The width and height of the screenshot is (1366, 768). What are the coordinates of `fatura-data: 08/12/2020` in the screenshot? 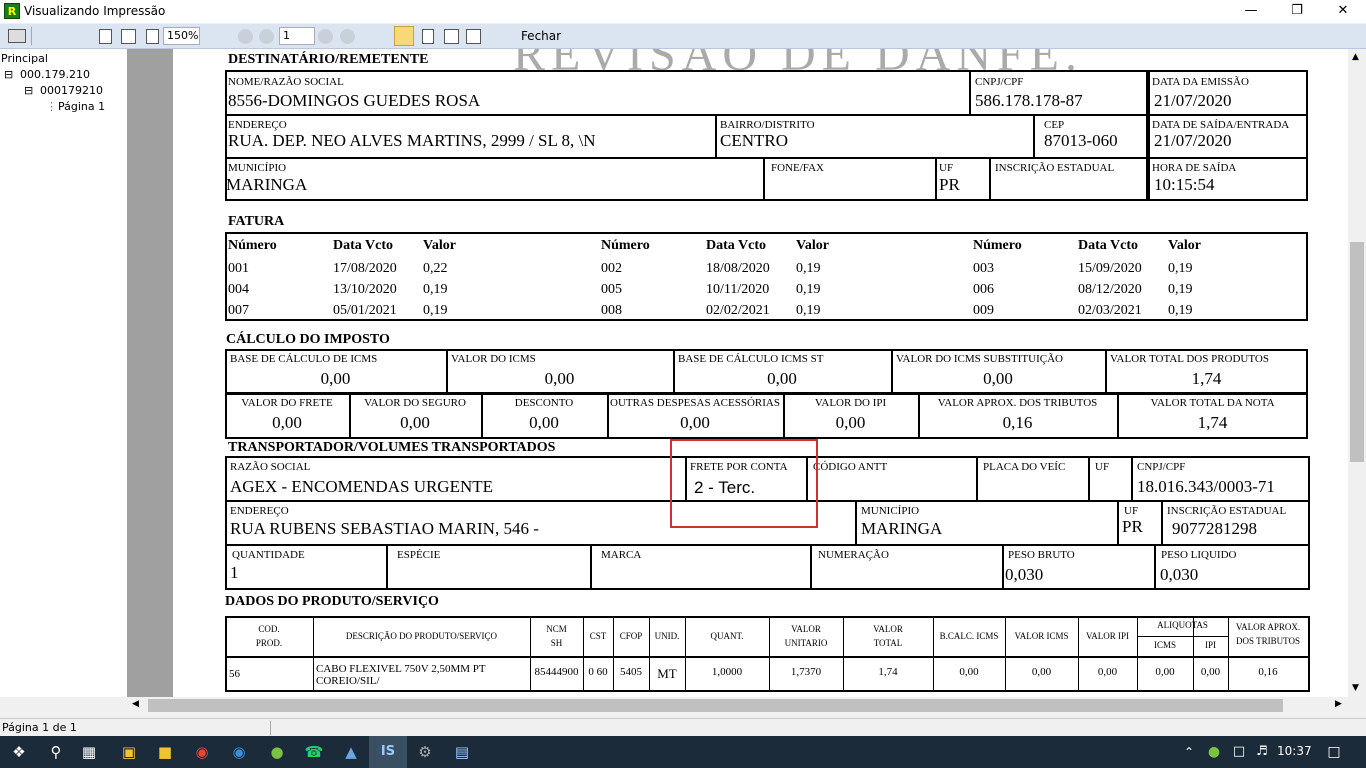 It's located at (1110, 289).